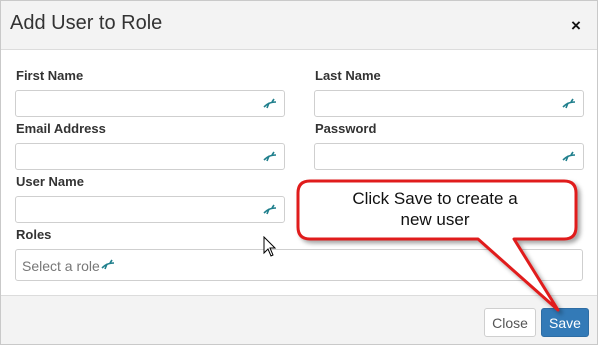  Describe the element at coordinates (50, 181) in the screenshot. I see `user-name-label: User Name` at that location.